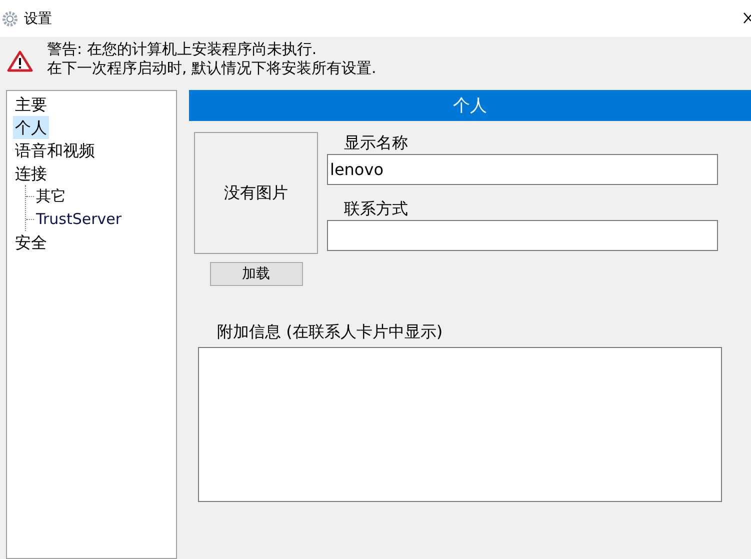  What do you see at coordinates (375, 143) in the screenshot?
I see `field-label: 显示名称` at bounding box center [375, 143].